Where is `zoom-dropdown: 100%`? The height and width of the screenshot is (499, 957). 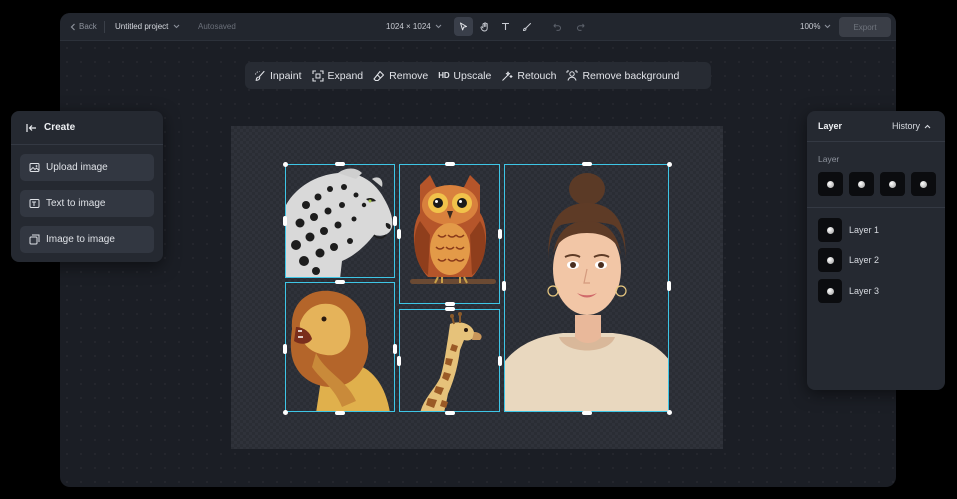 zoom-dropdown: 100% is located at coordinates (815, 26).